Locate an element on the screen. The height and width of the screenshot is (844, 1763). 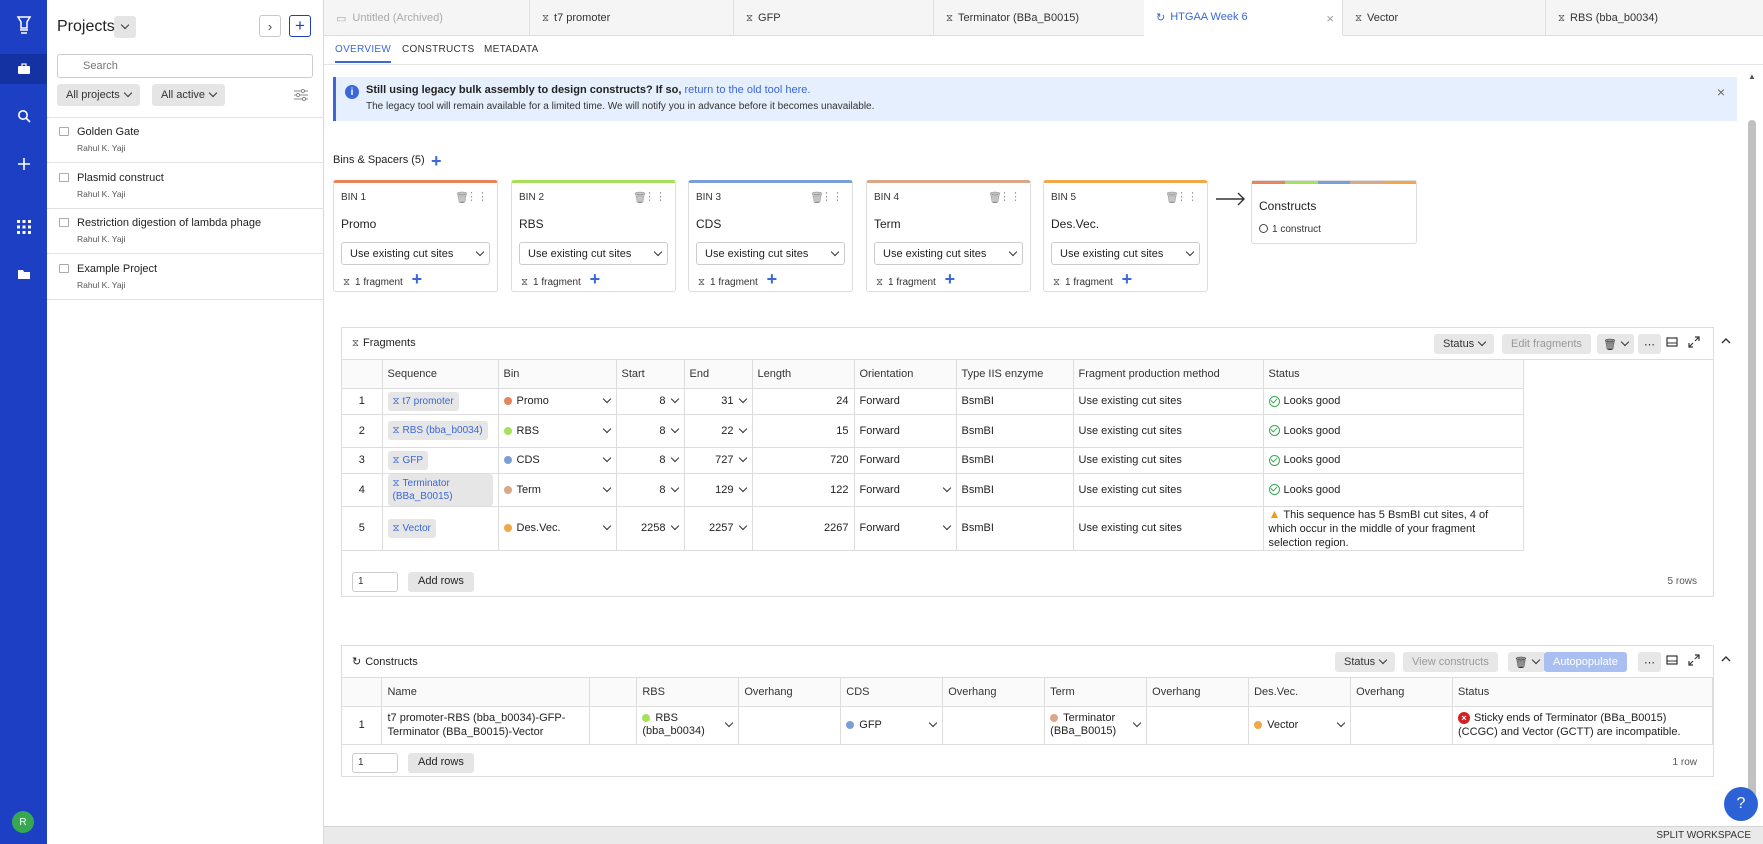
sequence-tag: ⧖ t7 promoter is located at coordinates (423, 401).